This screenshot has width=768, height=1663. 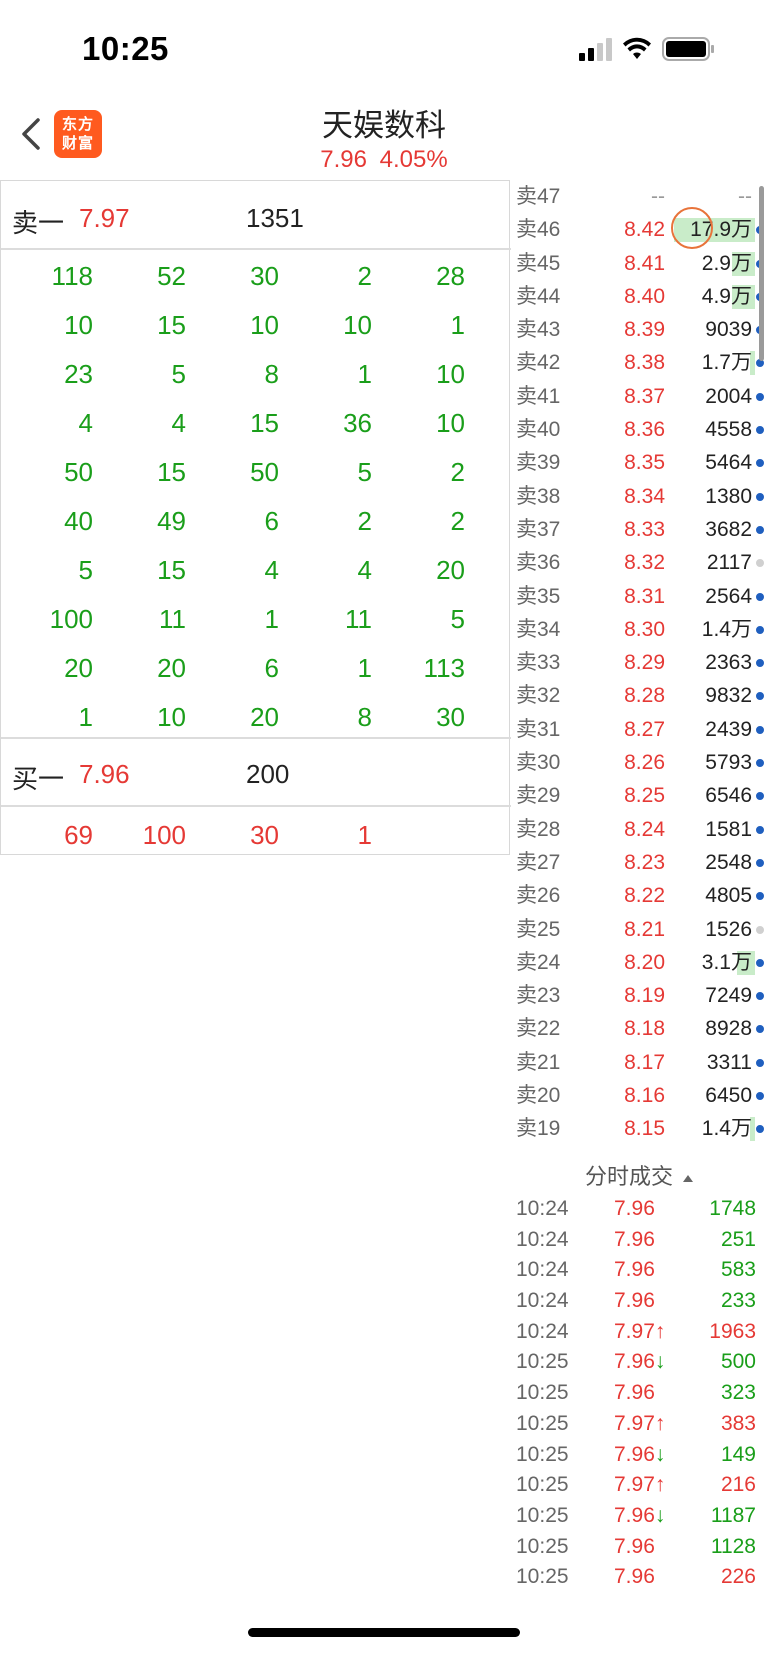 I want to click on order-book-row: 卖38 8.34 1380, so click(x=639, y=496).